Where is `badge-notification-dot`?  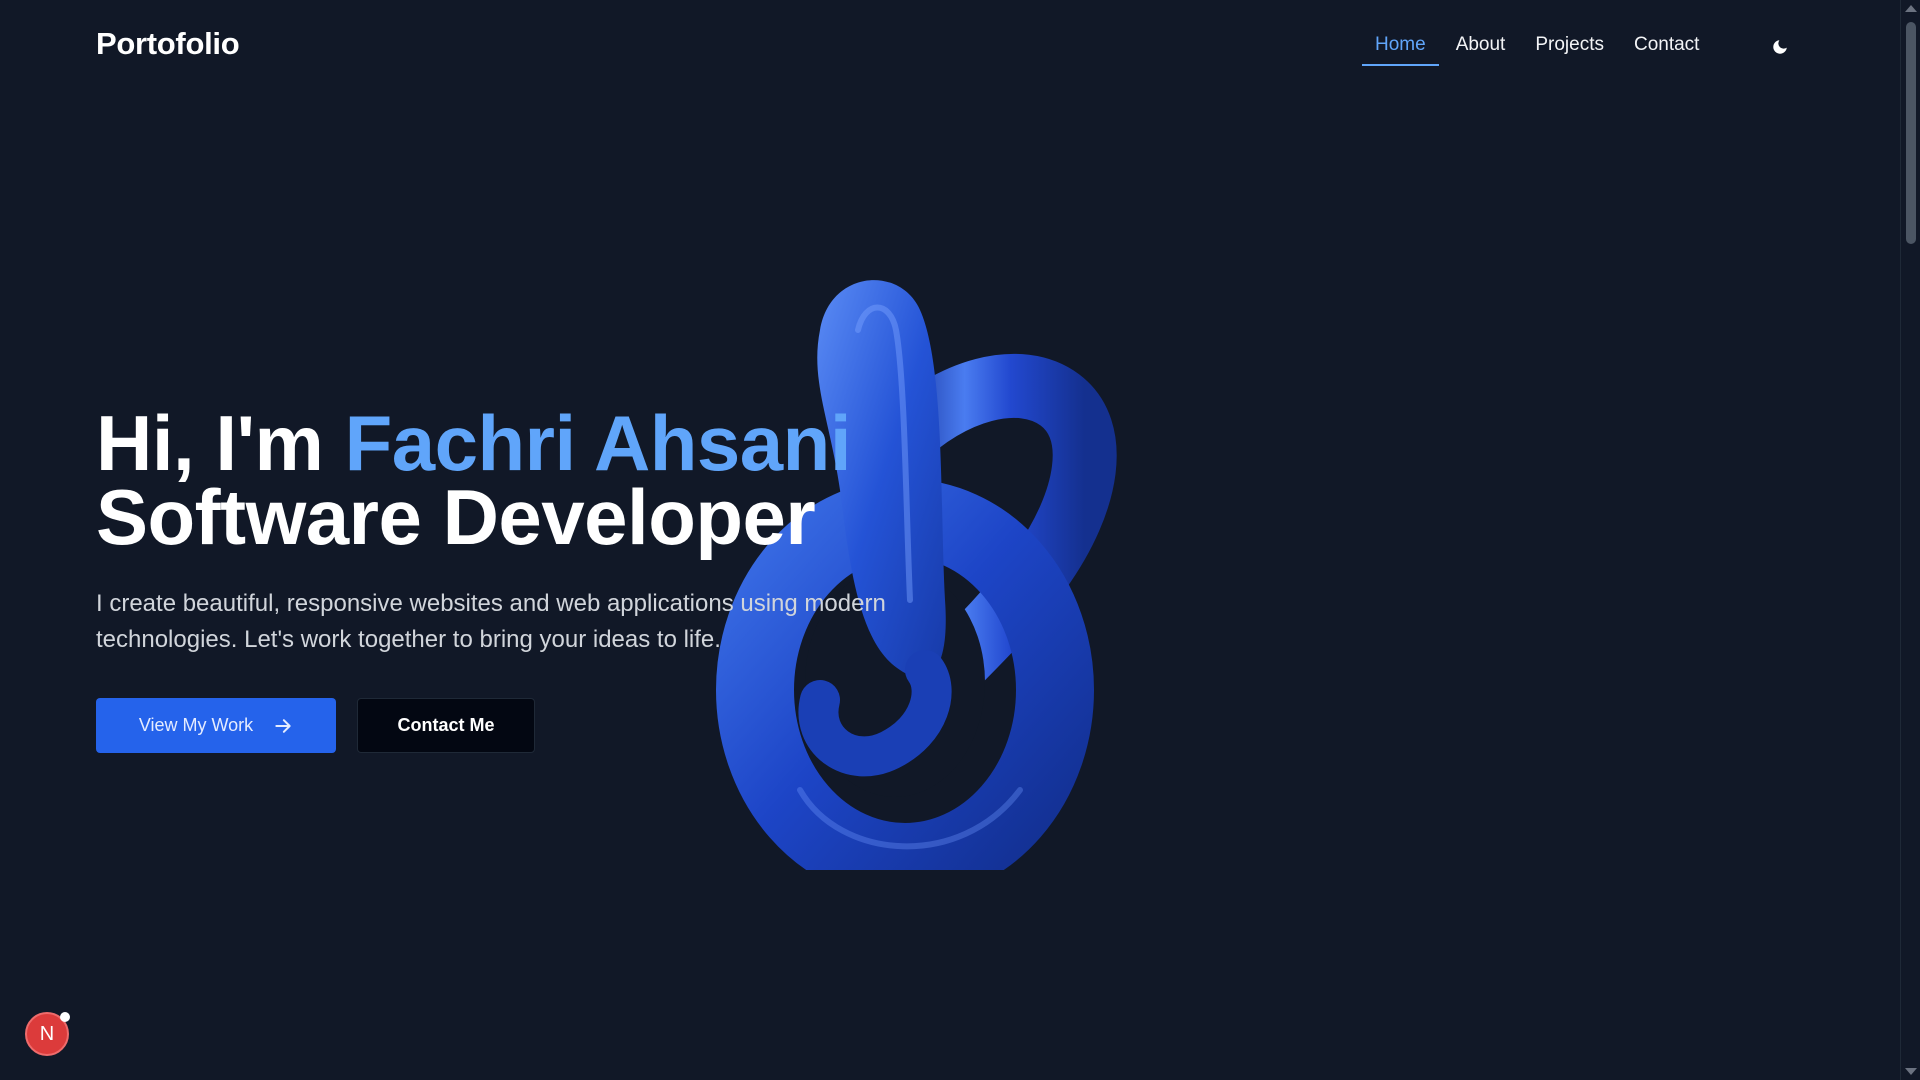 badge-notification-dot is located at coordinates (65, 1017).